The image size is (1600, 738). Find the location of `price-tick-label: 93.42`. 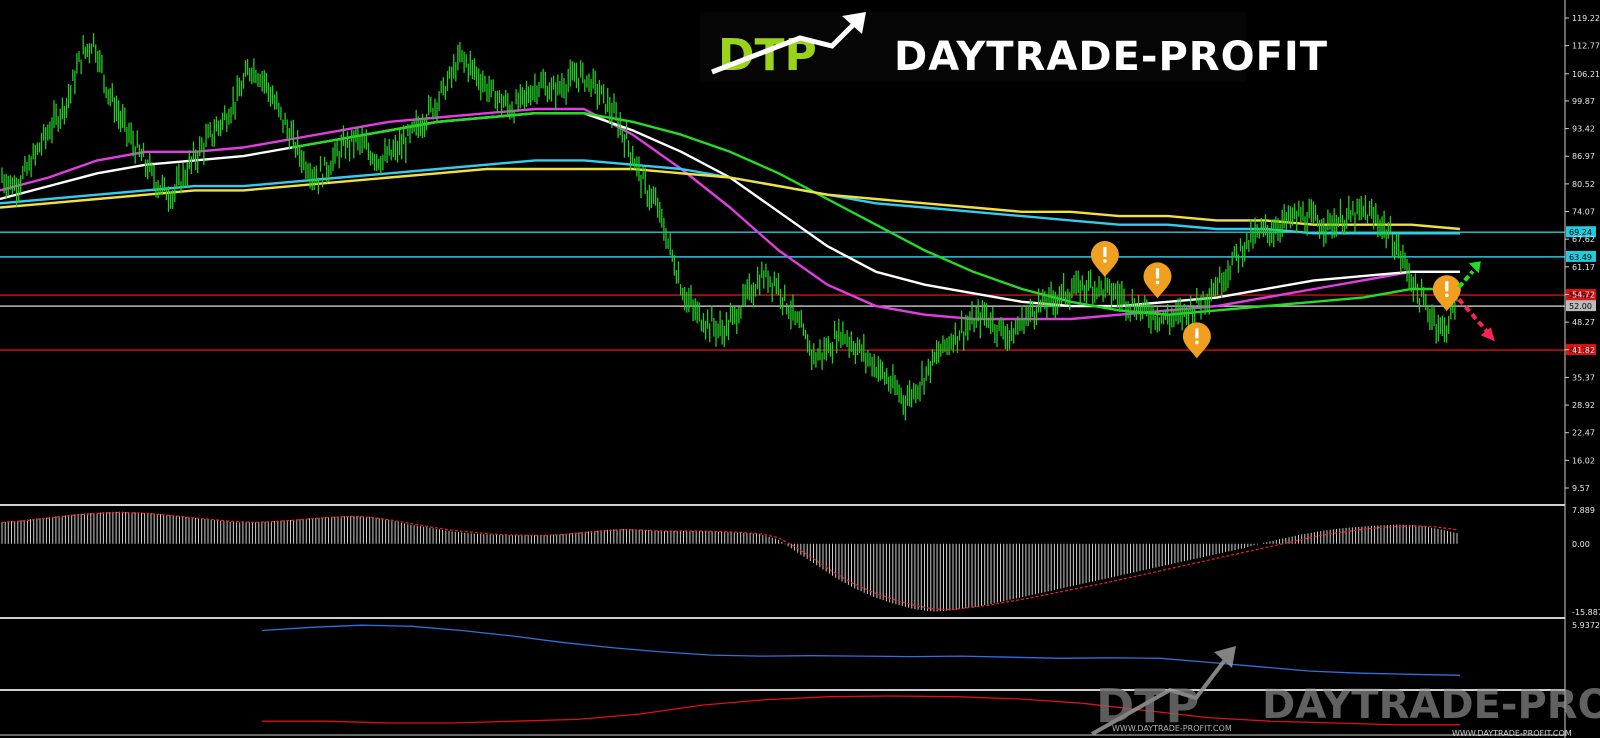

price-tick-label: 93.42 is located at coordinates (1583, 129).